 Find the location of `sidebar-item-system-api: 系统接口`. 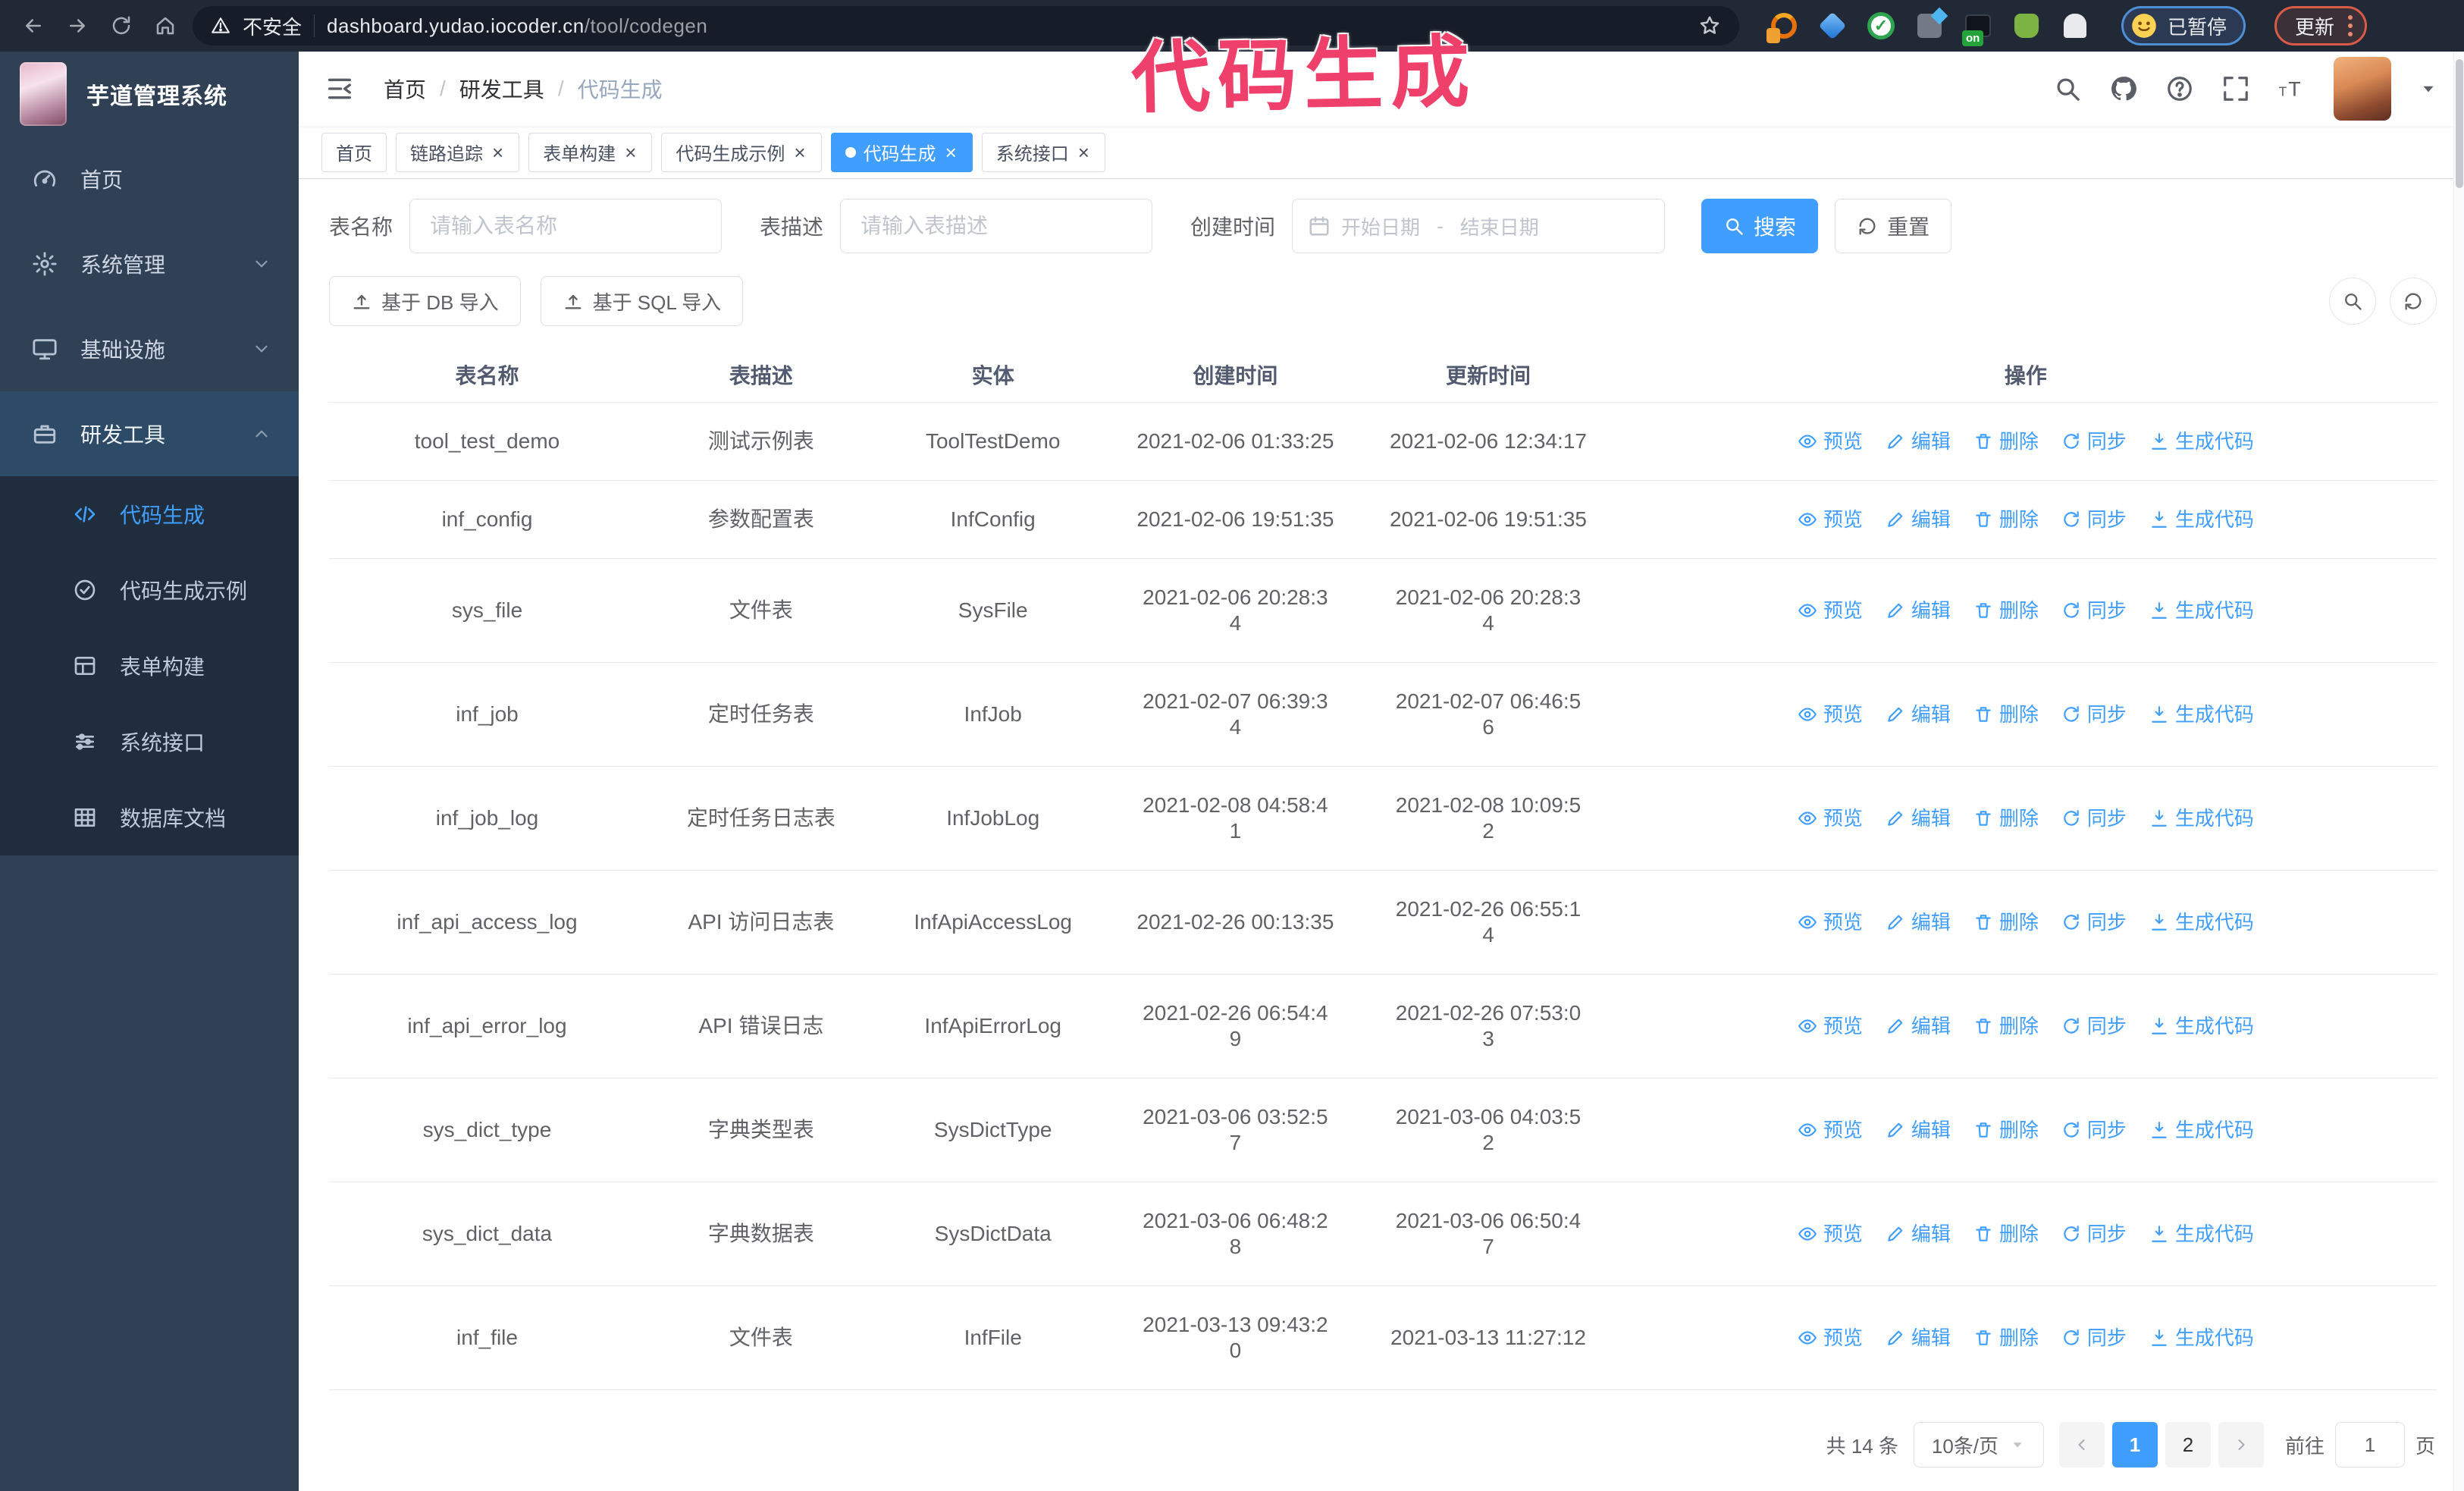

sidebar-item-system-api: 系统接口 is located at coordinates (150, 742).